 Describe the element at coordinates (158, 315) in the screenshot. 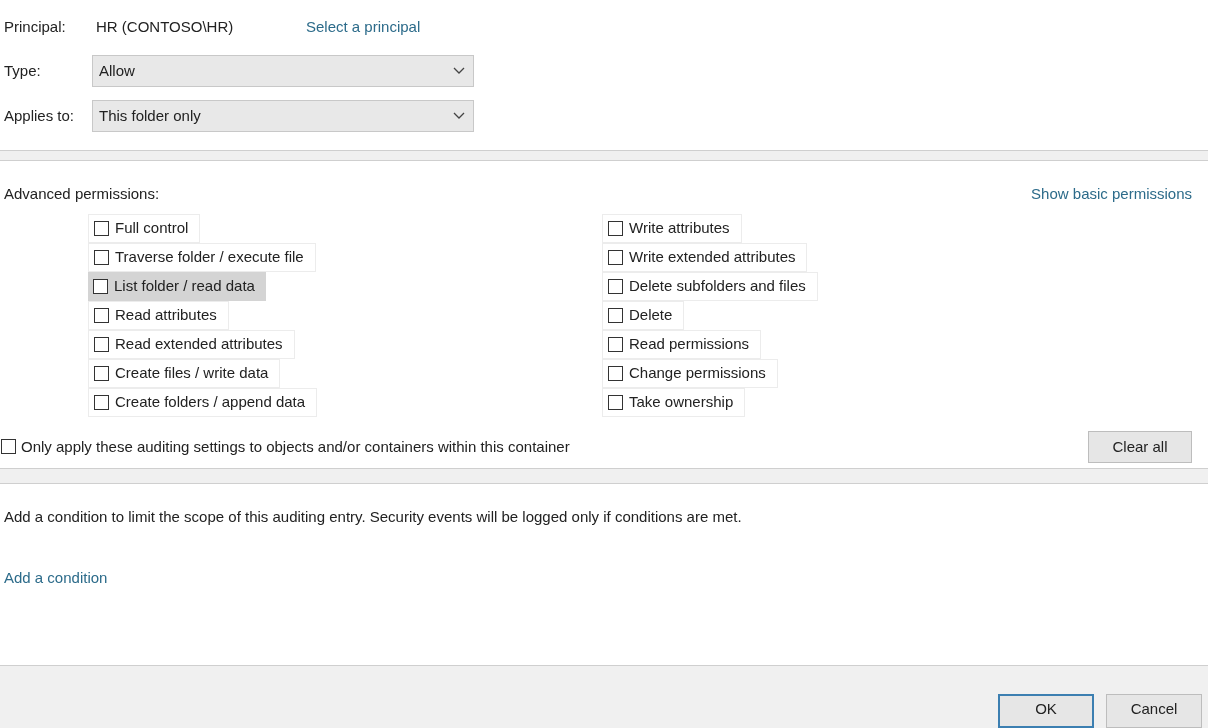

I see `permission-option: Read attributes` at that location.